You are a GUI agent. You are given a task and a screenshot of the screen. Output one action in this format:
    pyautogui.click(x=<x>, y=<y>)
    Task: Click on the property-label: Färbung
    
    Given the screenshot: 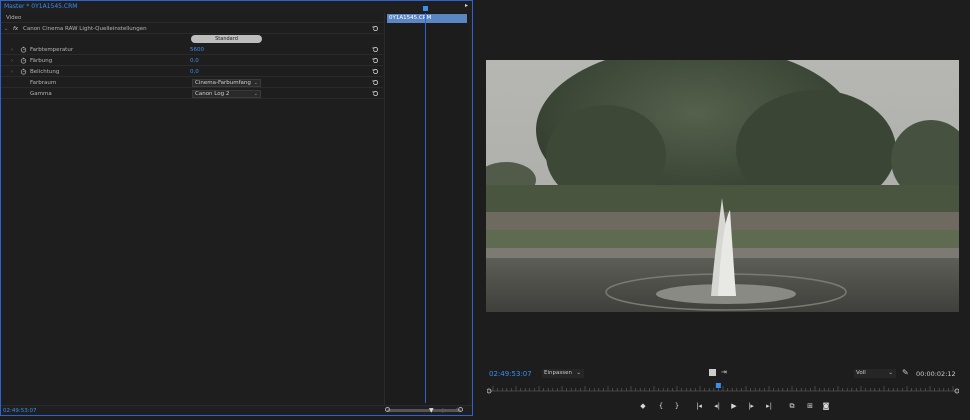 What is the action you would take?
    pyautogui.click(x=41, y=61)
    